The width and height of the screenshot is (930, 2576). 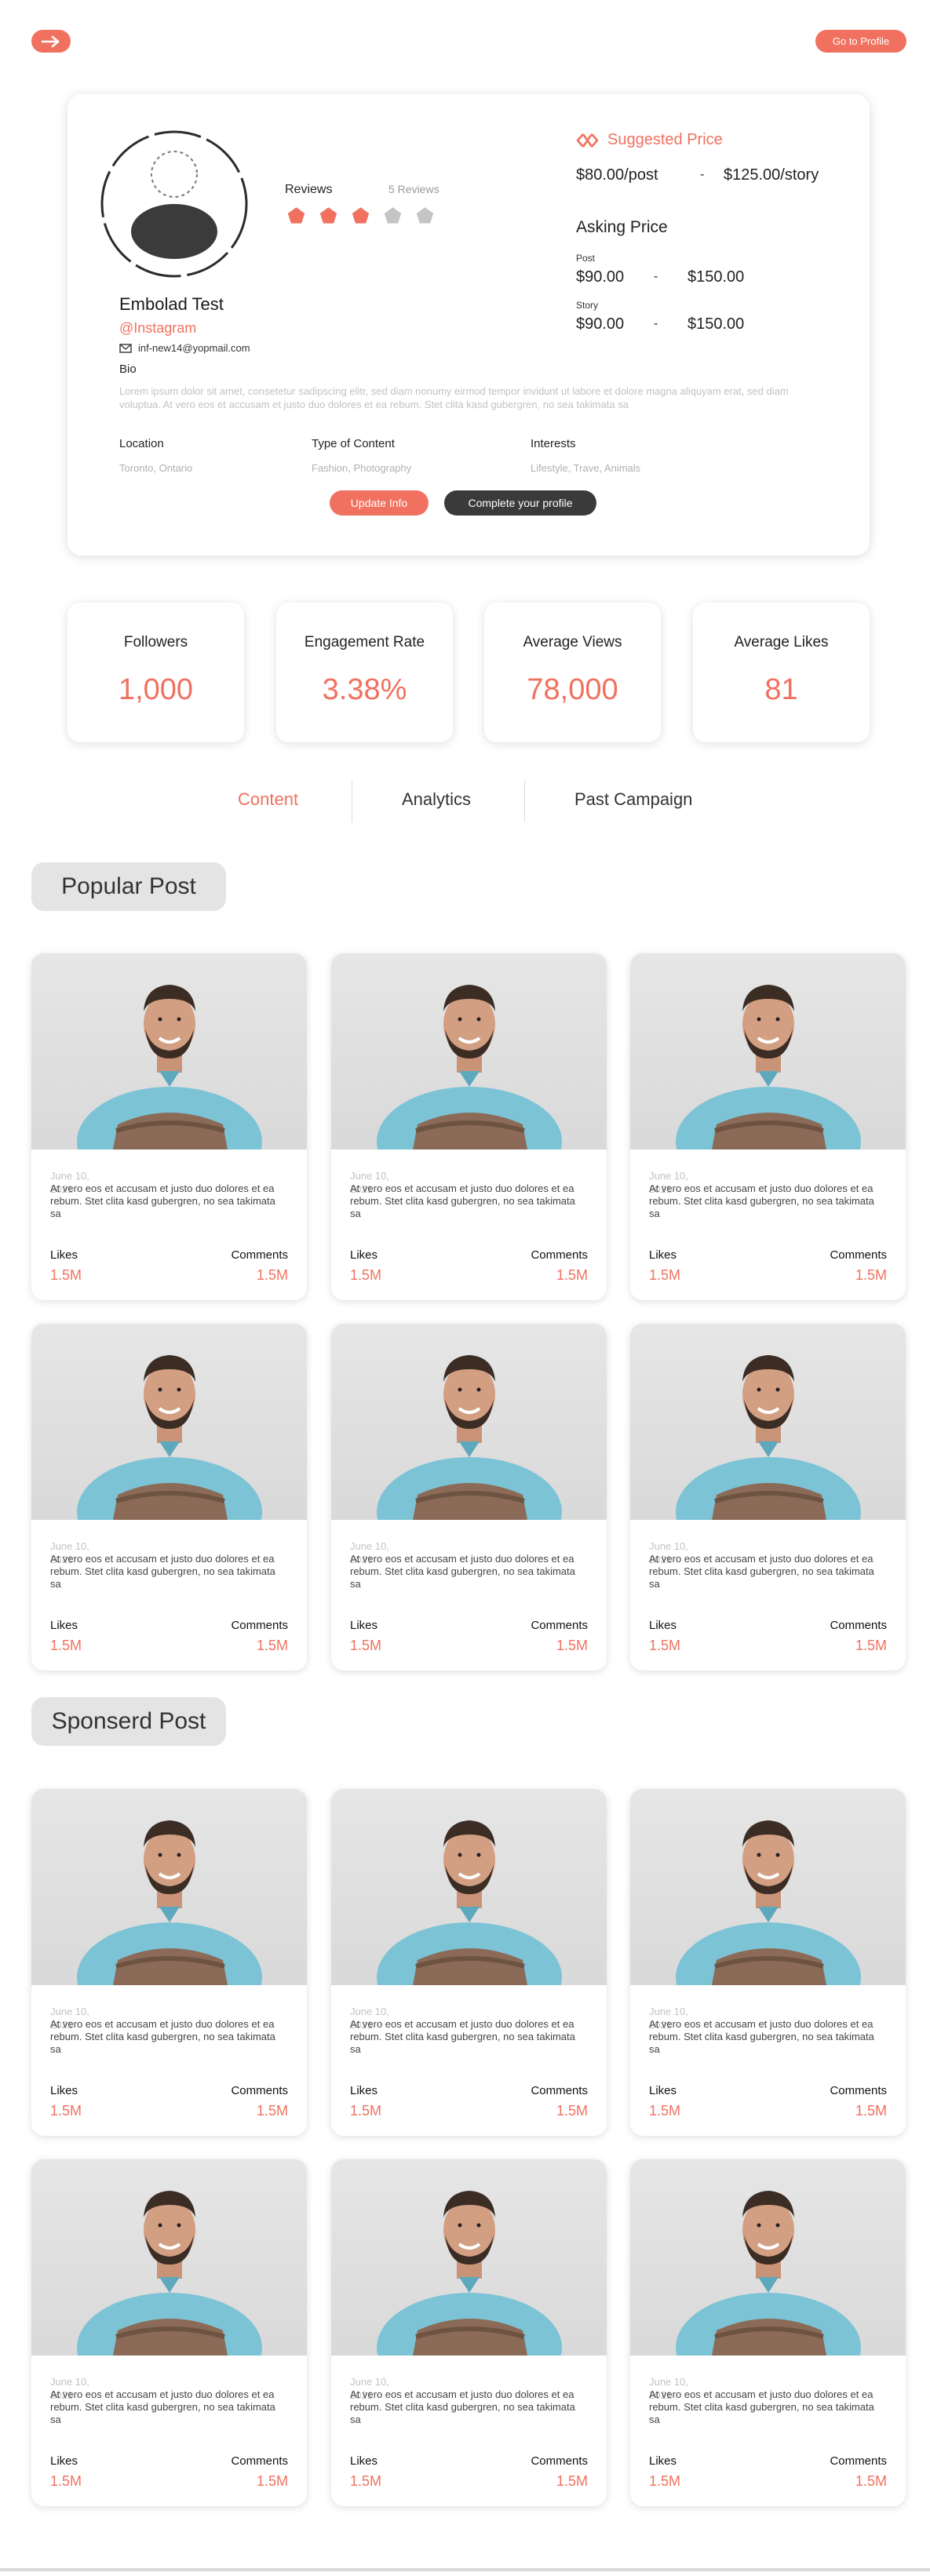 What do you see at coordinates (520, 503) in the screenshot?
I see `complete-profile-button: Complete your profile` at bounding box center [520, 503].